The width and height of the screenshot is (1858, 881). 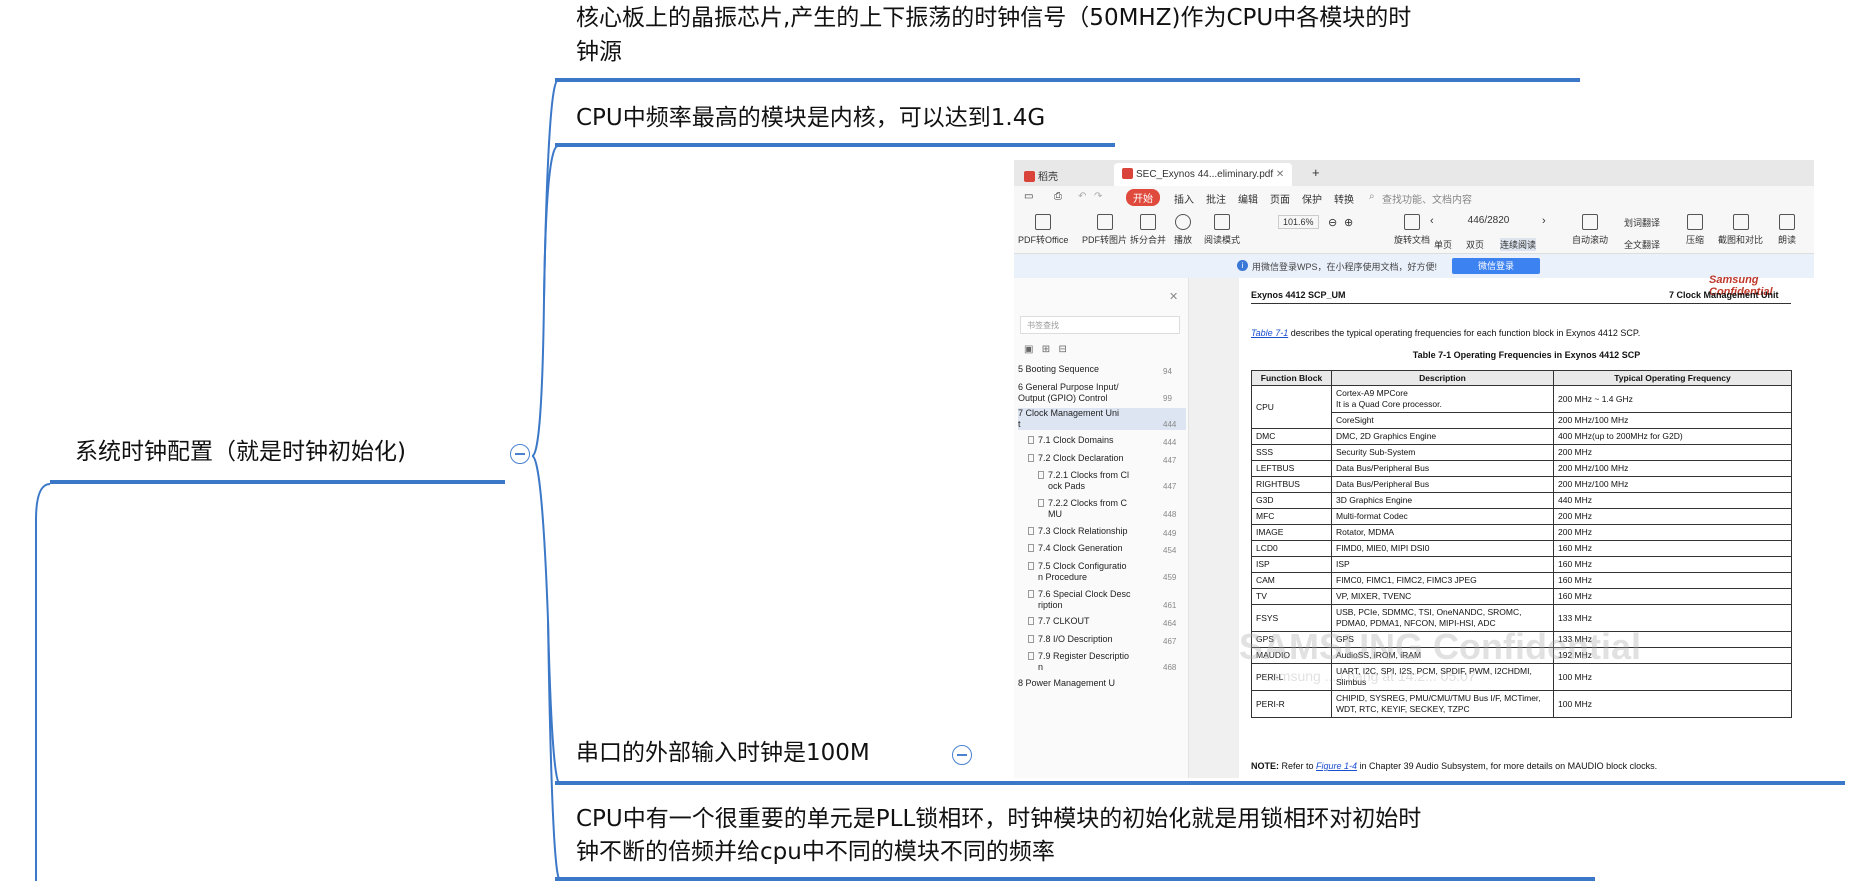 What do you see at coordinates (1082, 566) in the screenshot?
I see `bookmark-label: 7.5 Clock Configuratio` at bounding box center [1082, 566].